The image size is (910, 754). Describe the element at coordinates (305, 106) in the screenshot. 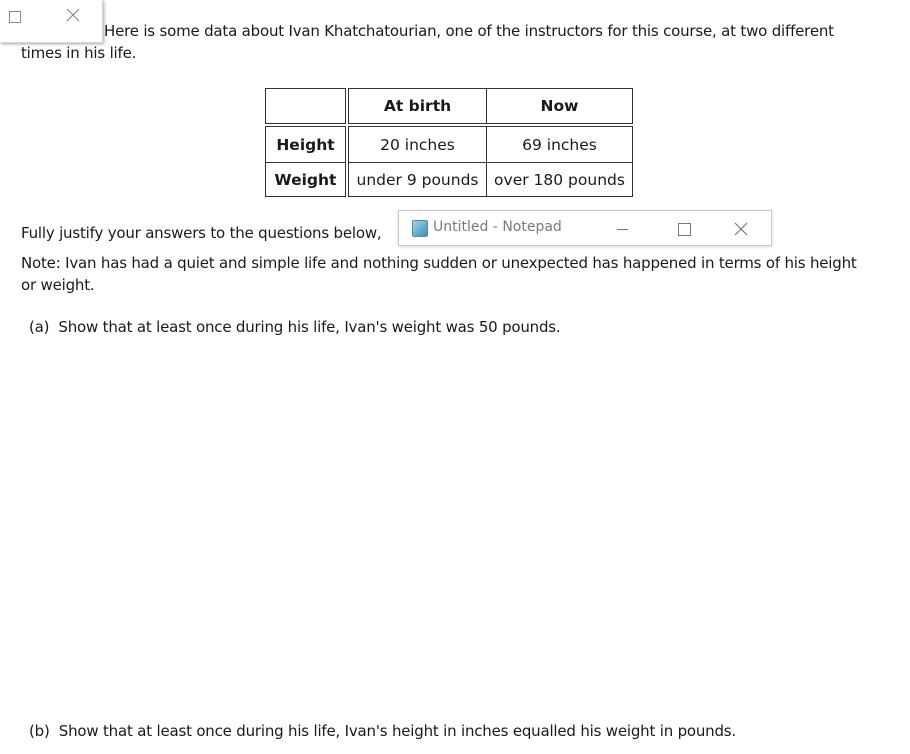

I see `table-header-empty` at that location.